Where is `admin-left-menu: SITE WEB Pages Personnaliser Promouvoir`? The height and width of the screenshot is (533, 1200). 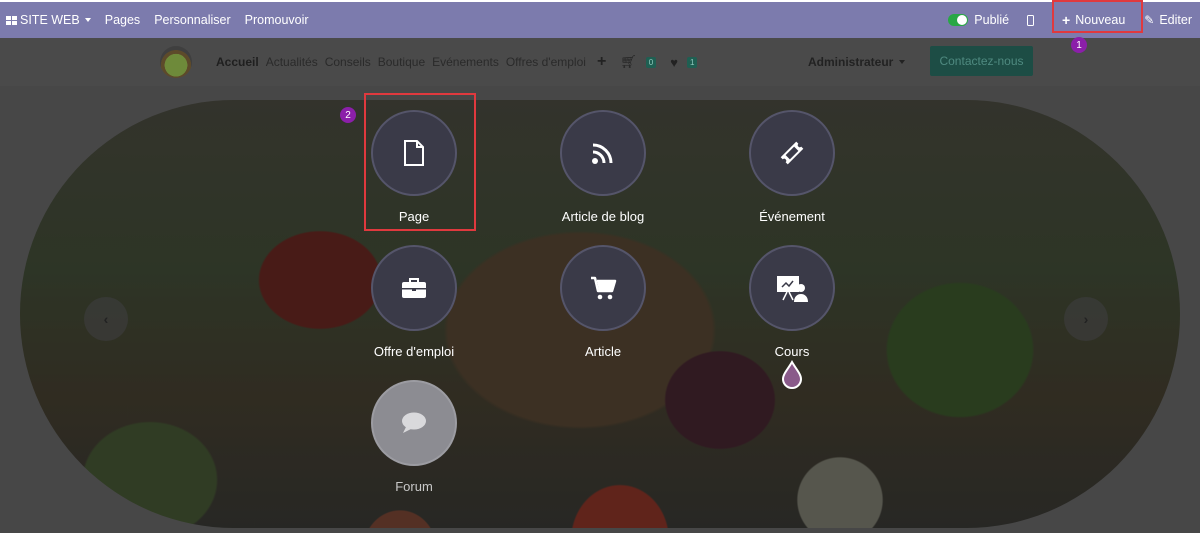 admin-left-menu: SITE WEB Pages Personnaliser Promouvoir is located at coordinates (158, 20).